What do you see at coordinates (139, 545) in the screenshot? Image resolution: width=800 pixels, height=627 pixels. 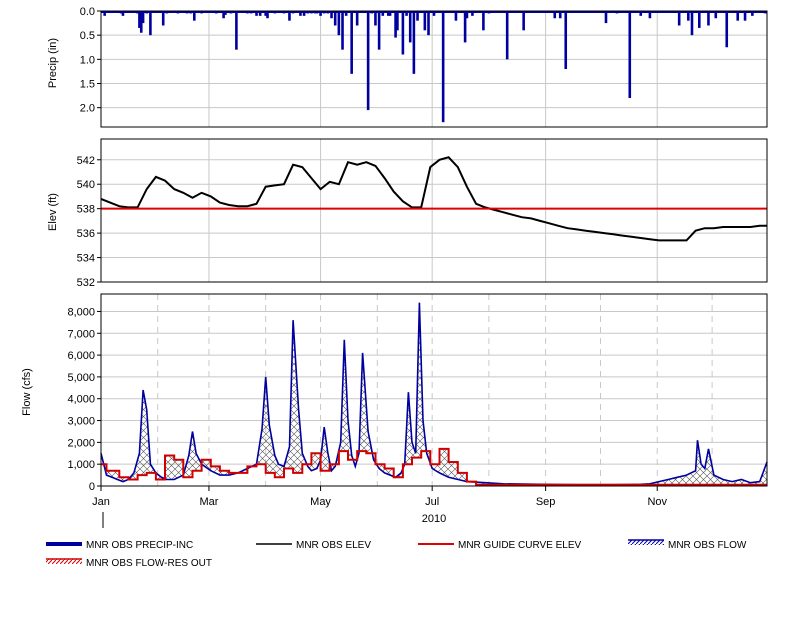 I see `legend-label-precip: MNR OBS PRECIP-INC` at bounding box center [139, 545].